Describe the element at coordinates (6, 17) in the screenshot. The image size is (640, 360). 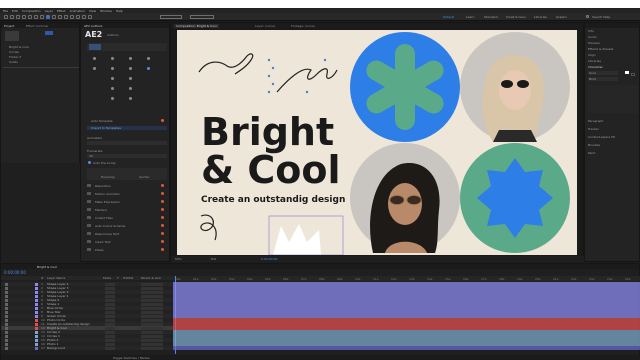
I see `home-icon` at that location.